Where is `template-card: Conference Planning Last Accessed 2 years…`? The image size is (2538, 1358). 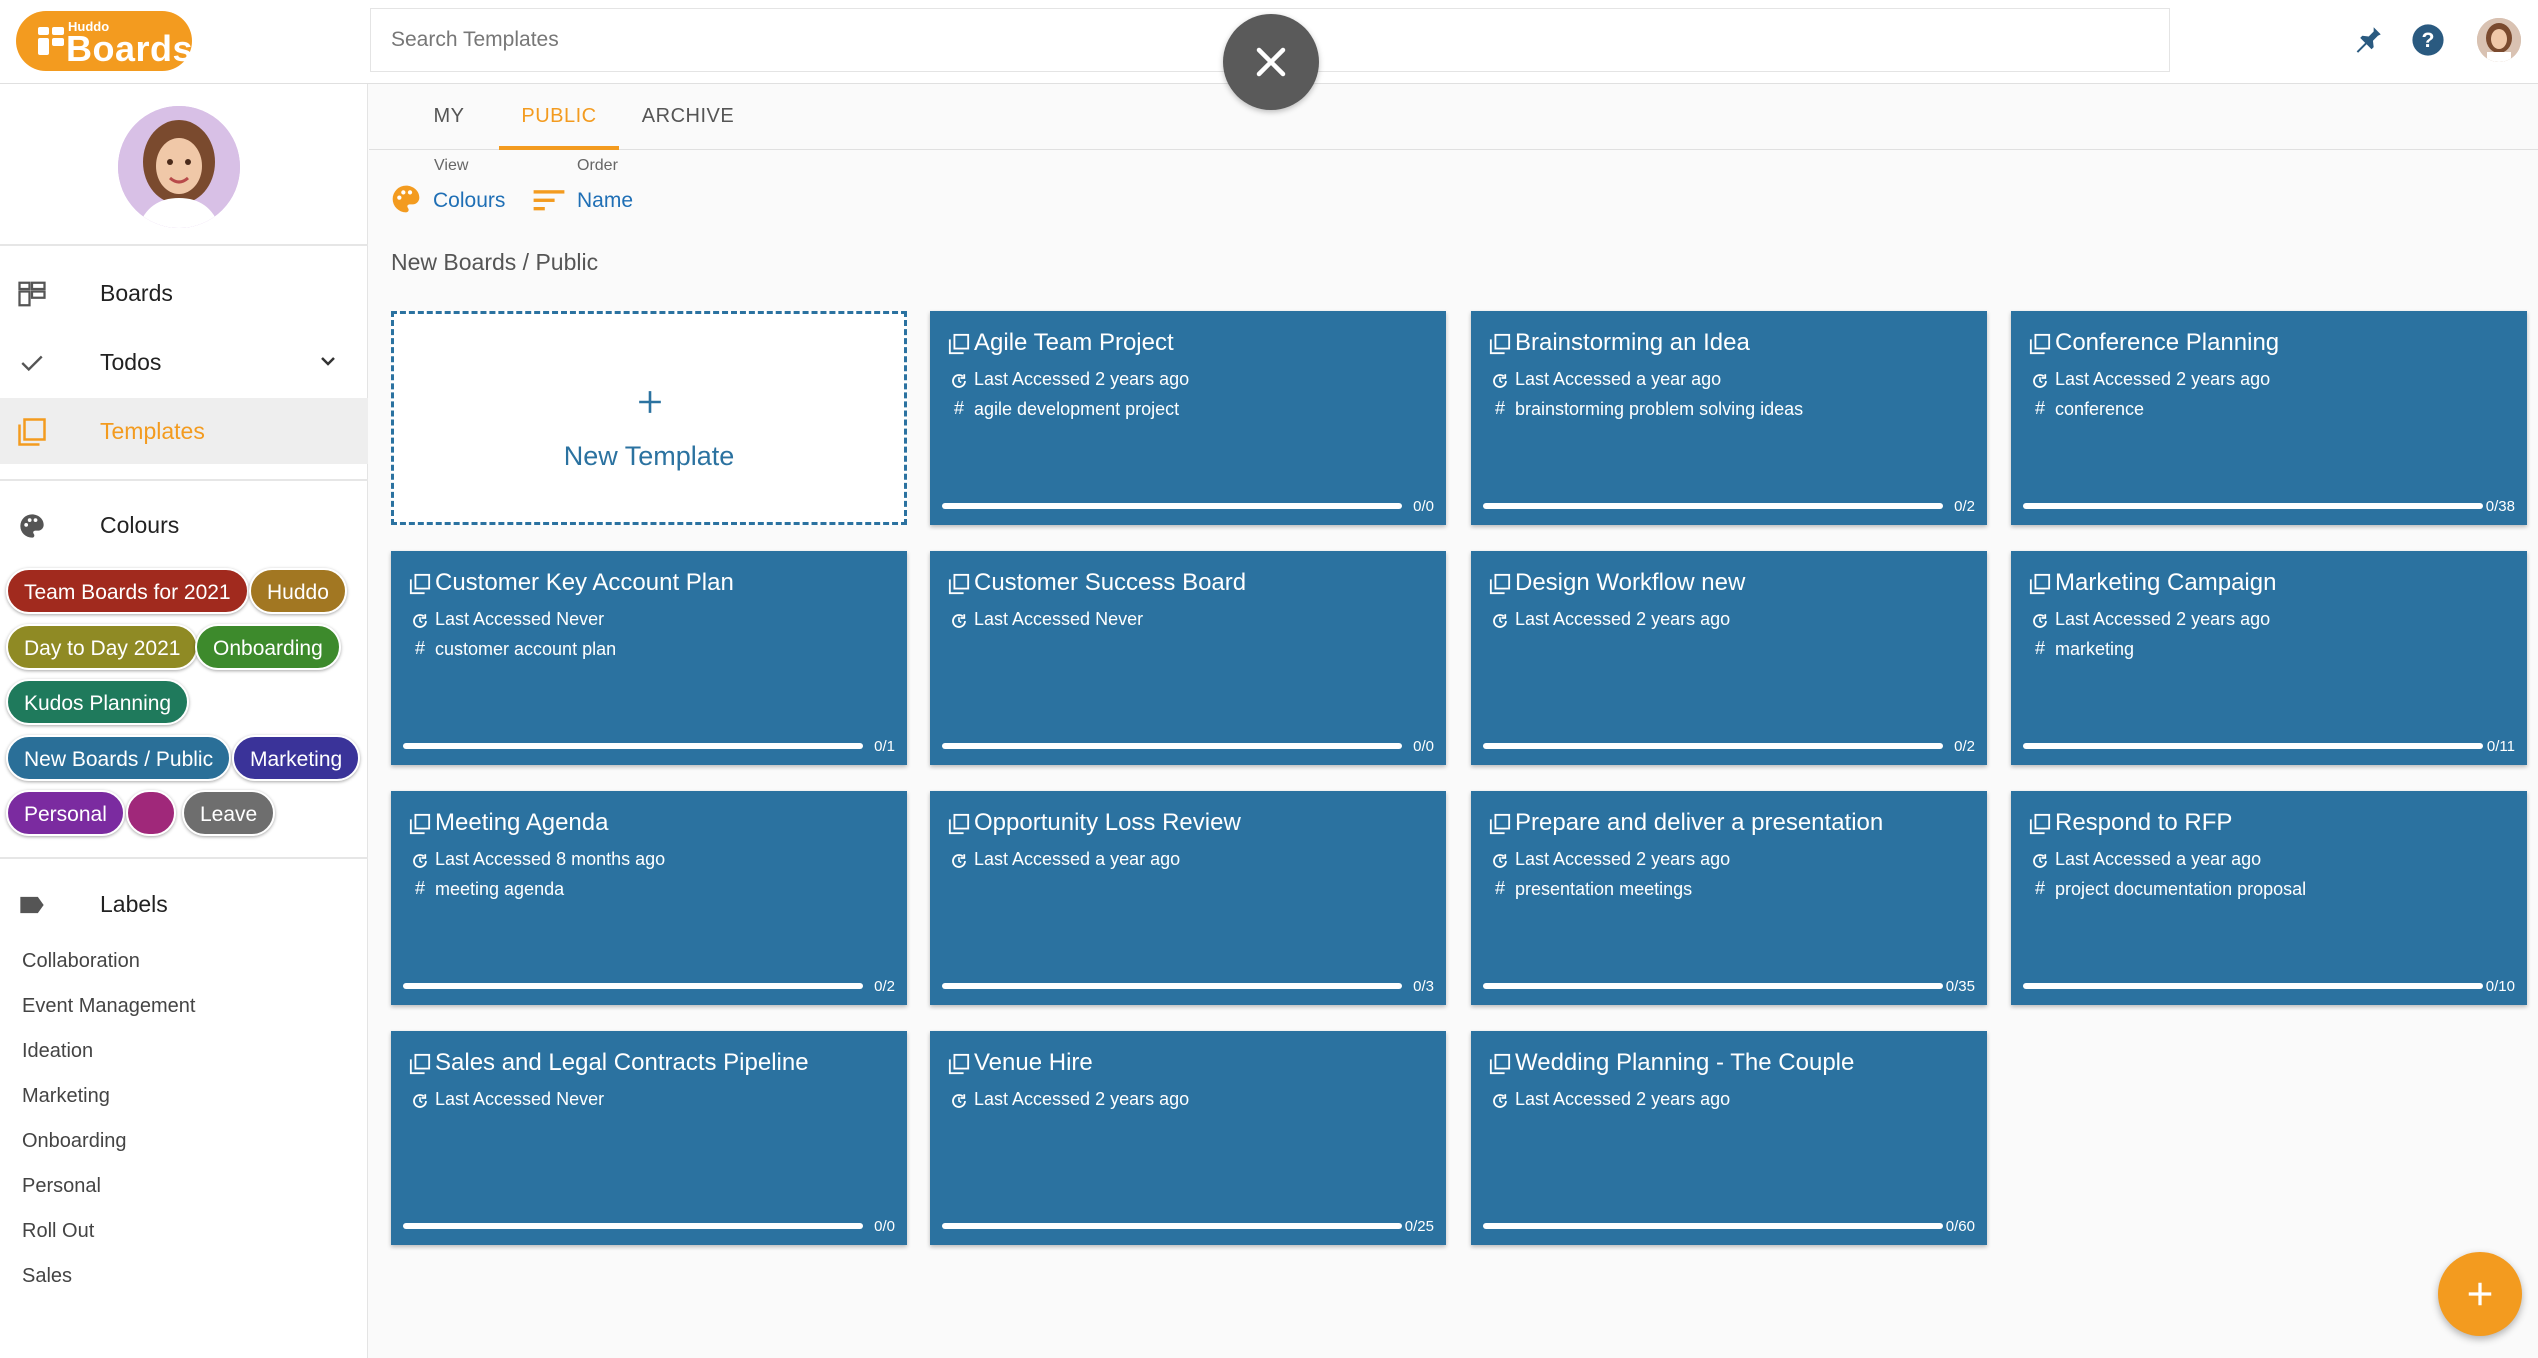
template-card: Conference Planning Last Accessed 2 years… is located at coordinates (2269, 418).